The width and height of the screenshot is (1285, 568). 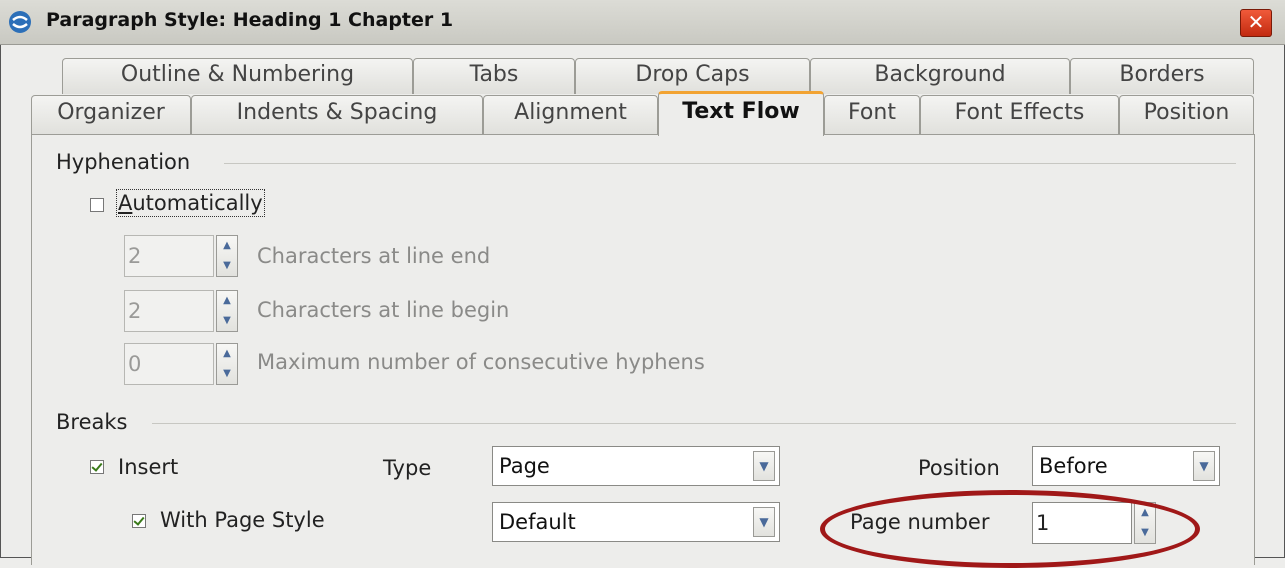 What do you see at coordinates (374, 256) in the screenshot?
I see `chars-line-end-label: Characters at line end` at bounding box center [374, 256].